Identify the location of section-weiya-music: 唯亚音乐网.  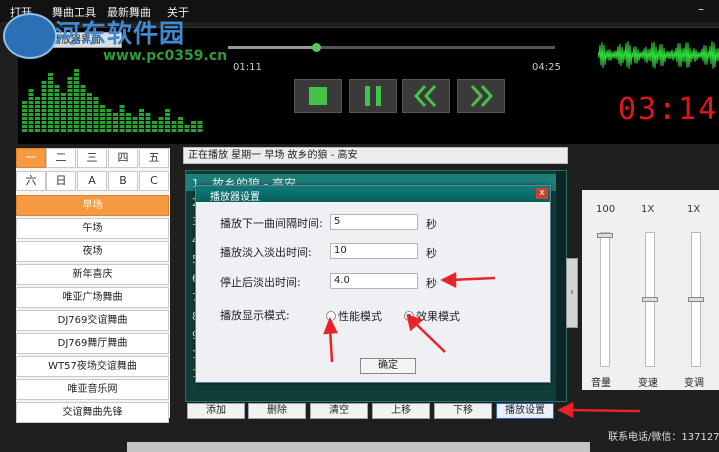
(92, 389).